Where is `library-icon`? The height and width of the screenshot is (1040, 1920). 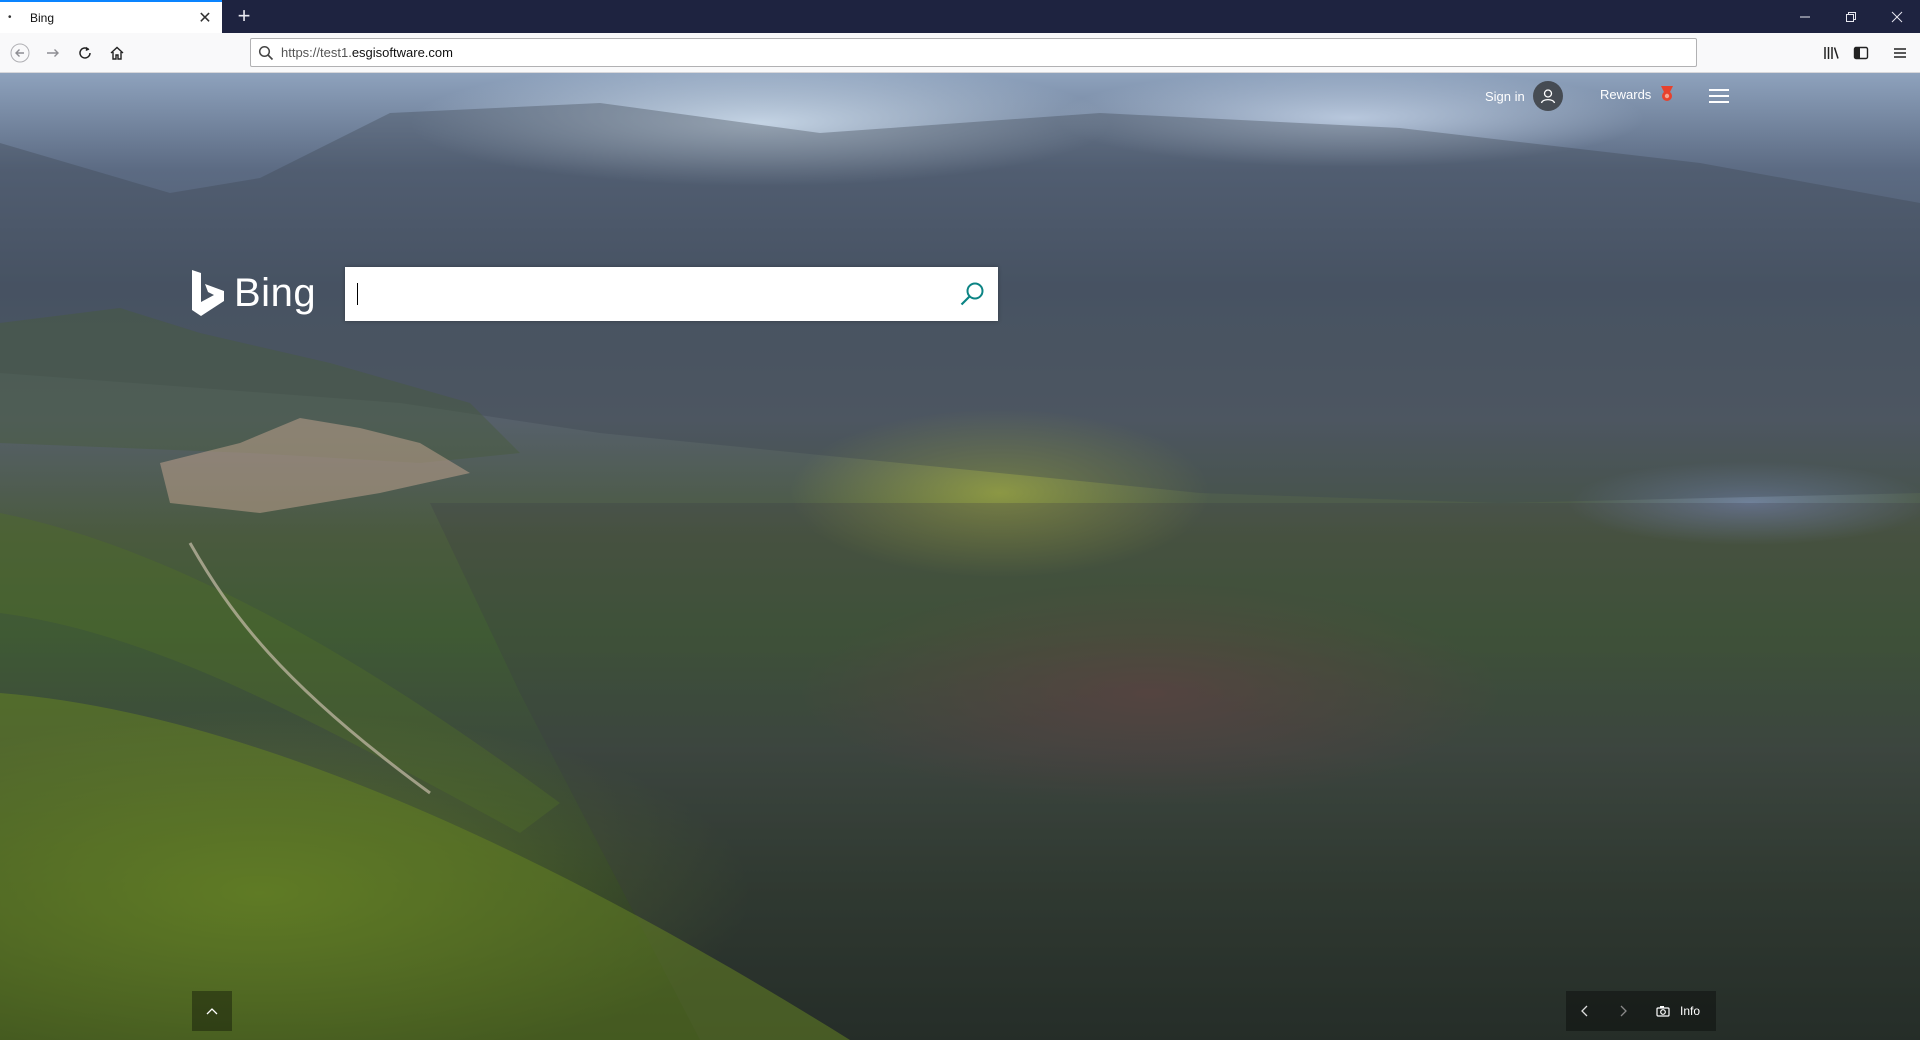 library-icon is located at coordinates (1831, 53).